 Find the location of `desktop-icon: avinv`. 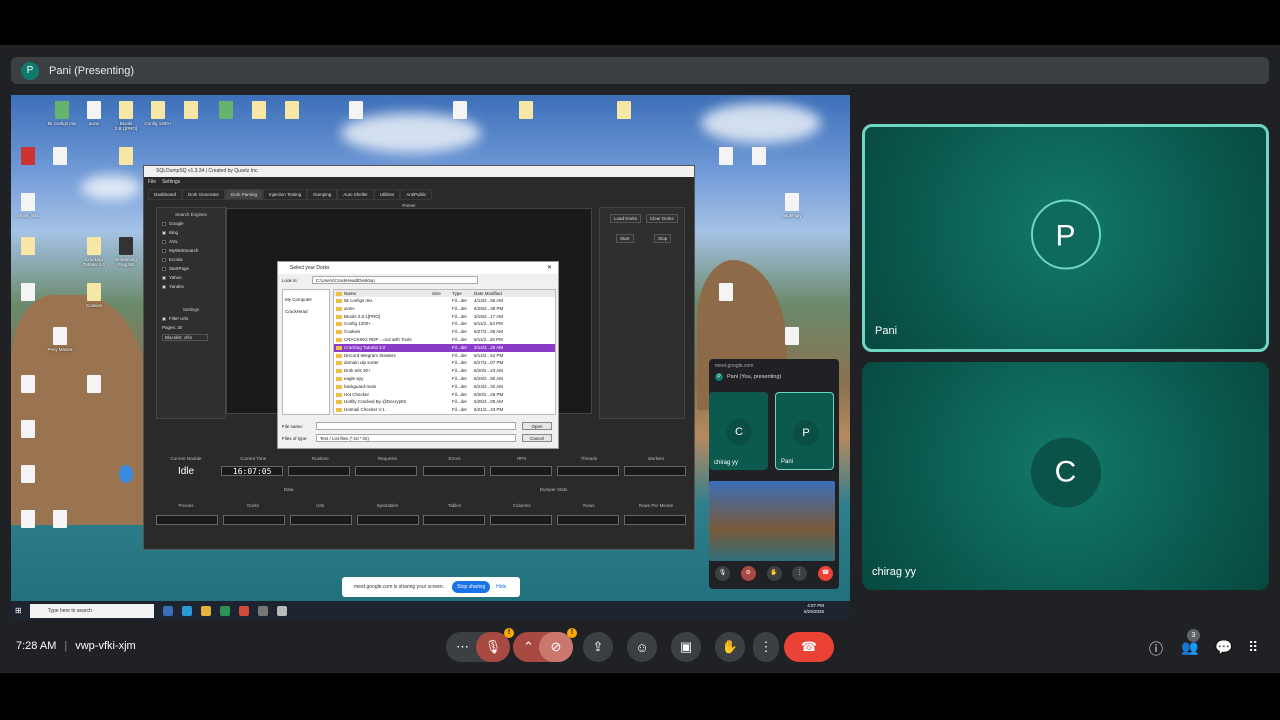

desktop-icon: avinv is located at coordinates (94, 113).